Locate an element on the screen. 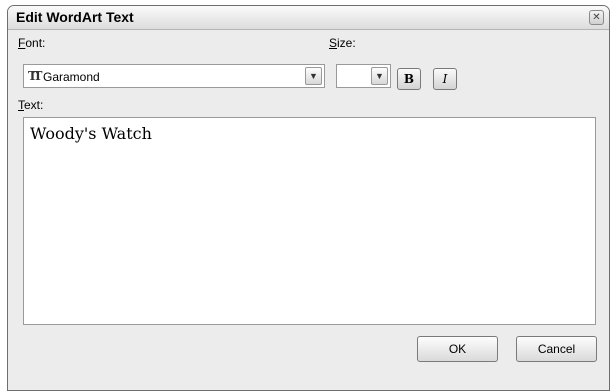 The image size is (615, 391). bold-button: B is located at coordinates (409, 79).